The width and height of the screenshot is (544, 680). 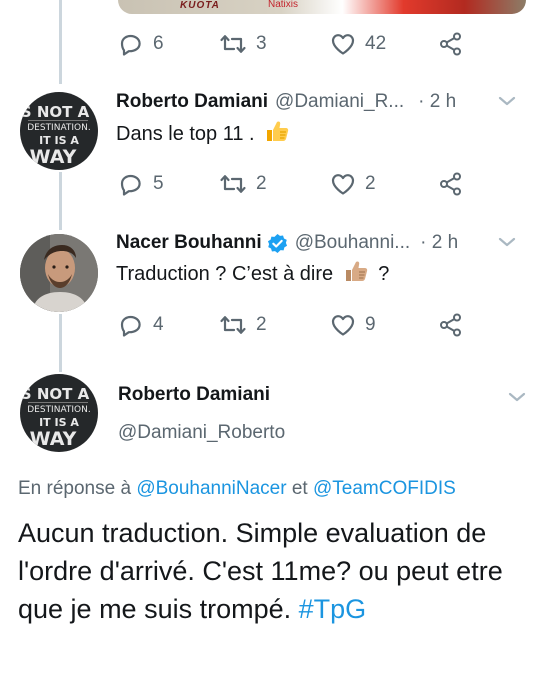 I want to click on like-count: 2, so click(x=370, y=183).